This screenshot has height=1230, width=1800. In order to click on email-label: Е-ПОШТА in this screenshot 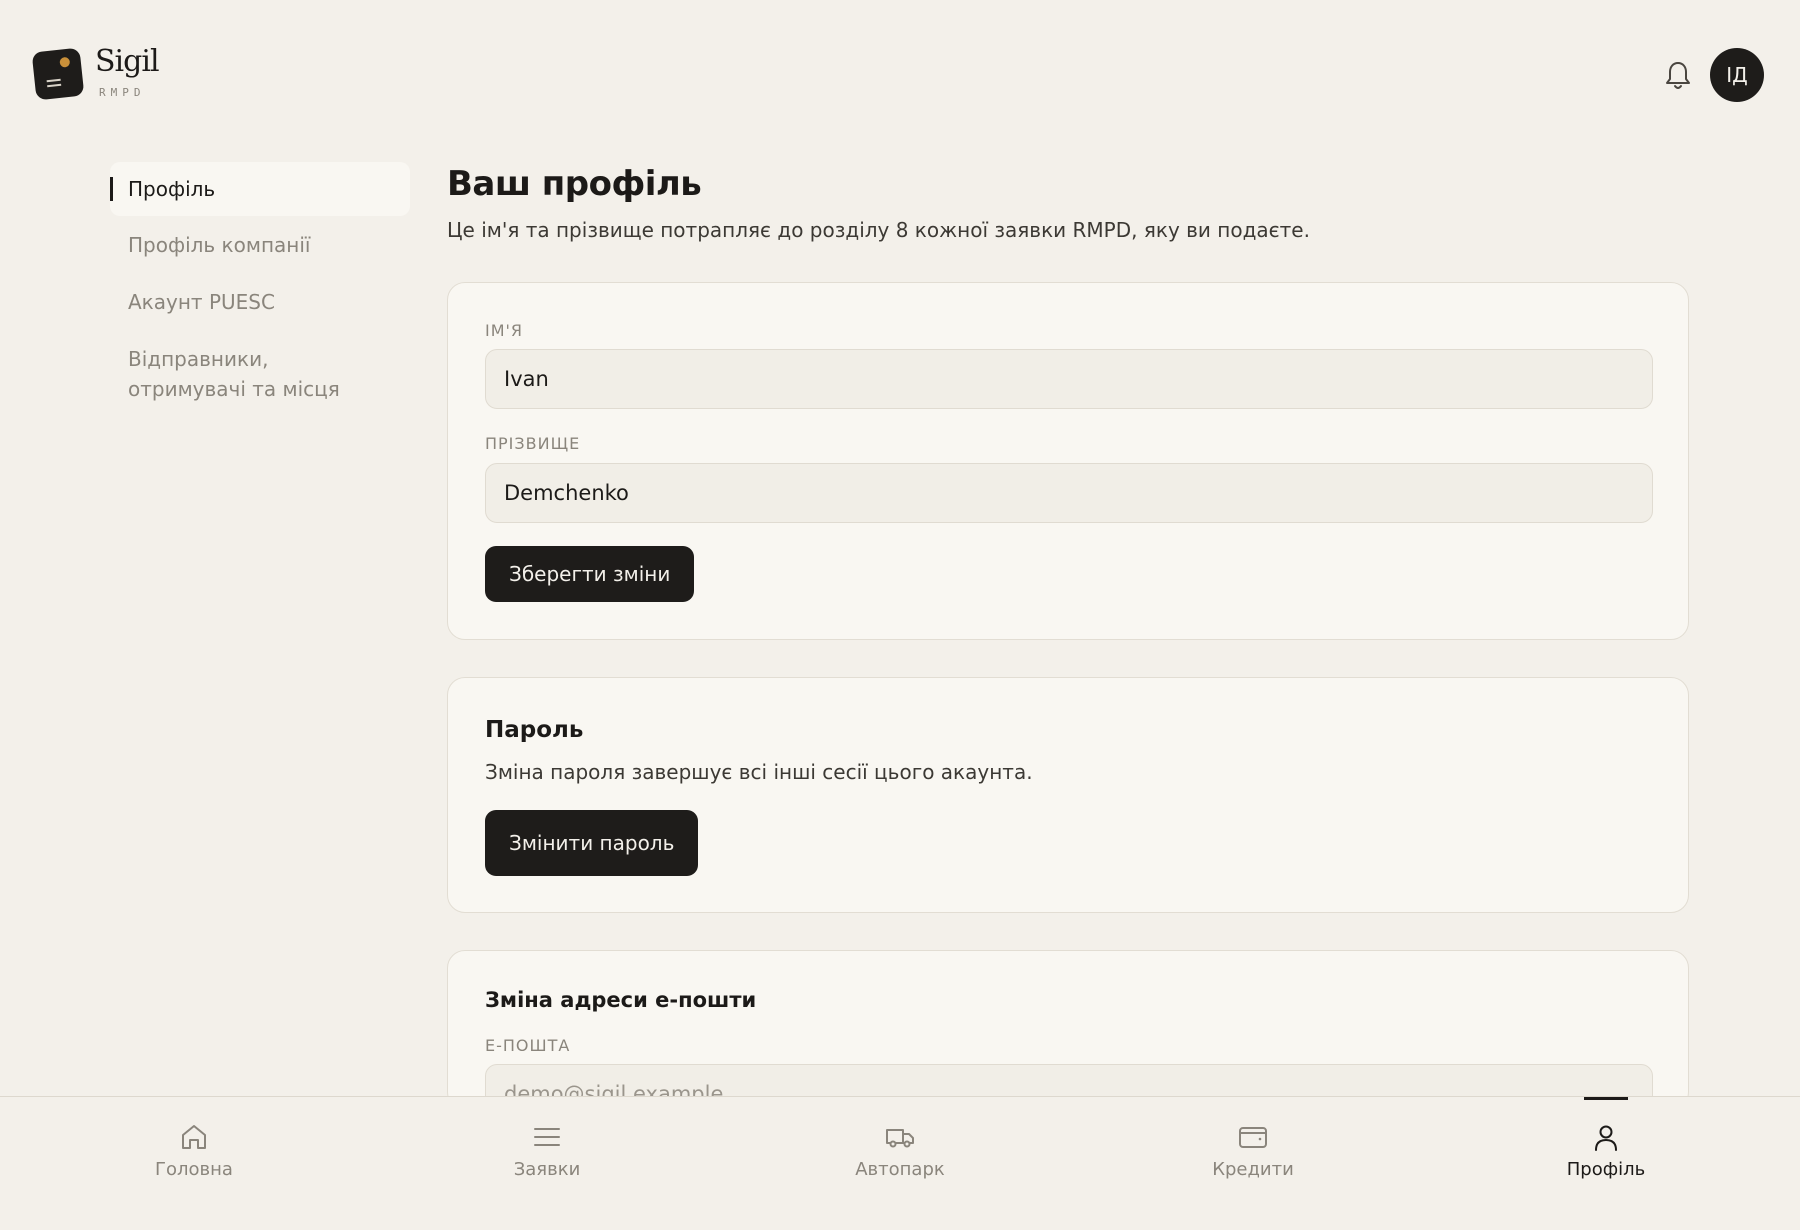, I will do `click(528, 1045)`.